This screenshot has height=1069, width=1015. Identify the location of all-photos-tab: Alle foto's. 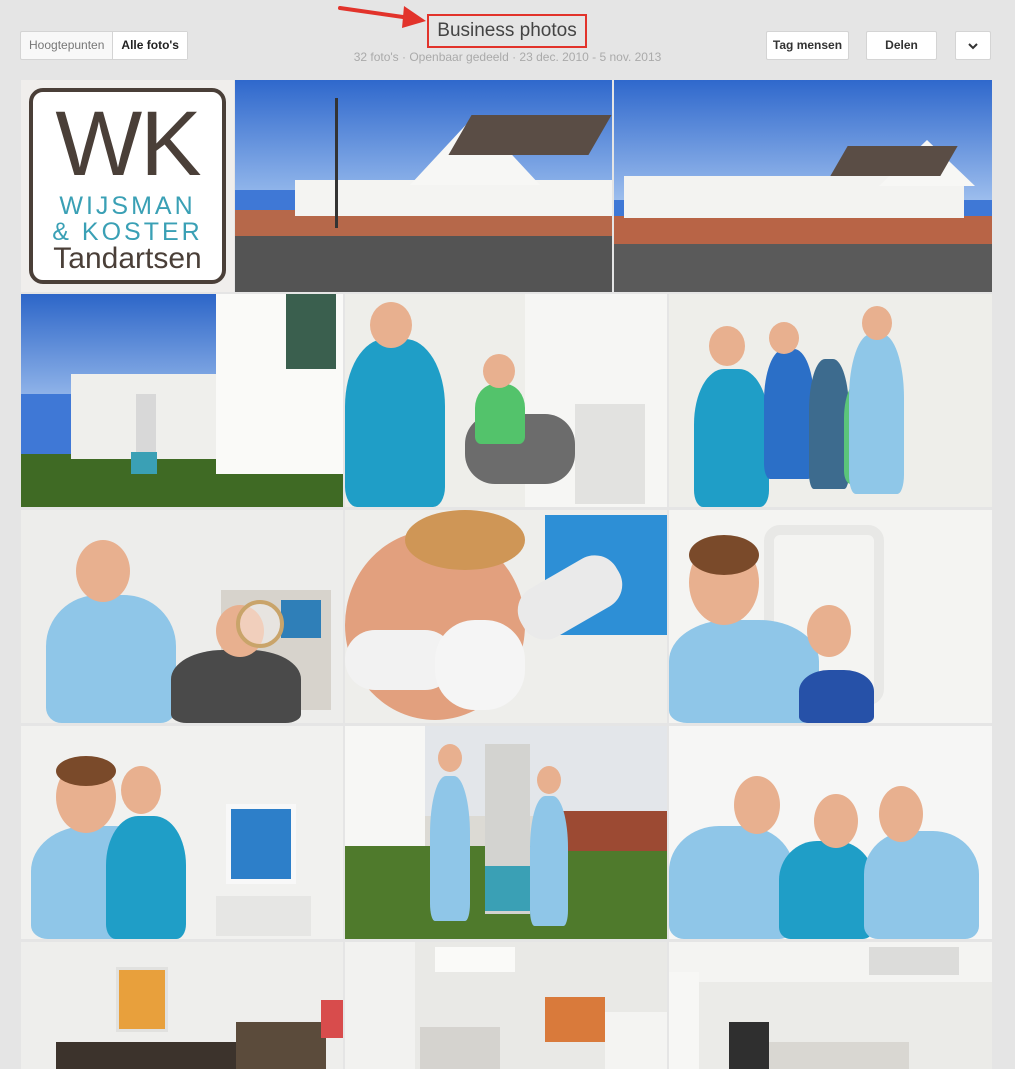
(149, 45).